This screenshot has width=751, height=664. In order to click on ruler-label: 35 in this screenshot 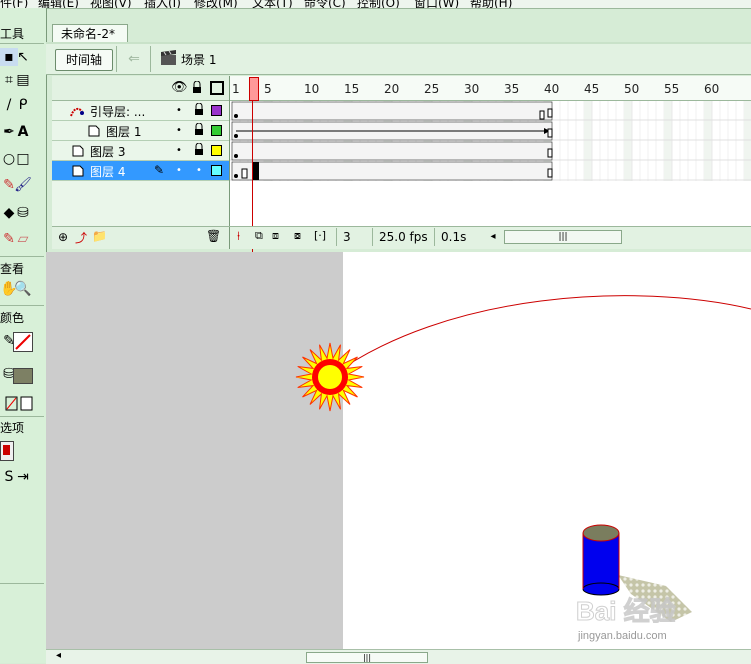, I will do `click(512, 89)`.